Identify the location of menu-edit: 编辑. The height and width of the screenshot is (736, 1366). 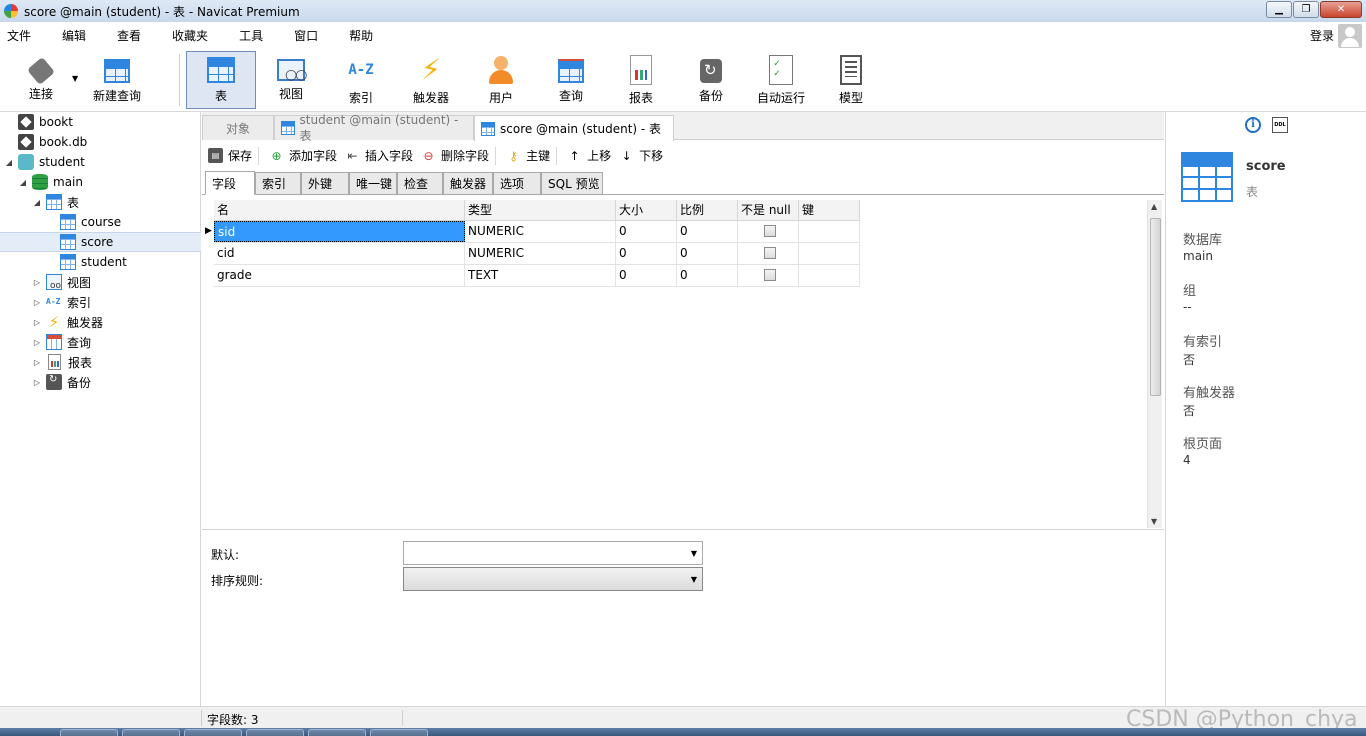
(76, 35).